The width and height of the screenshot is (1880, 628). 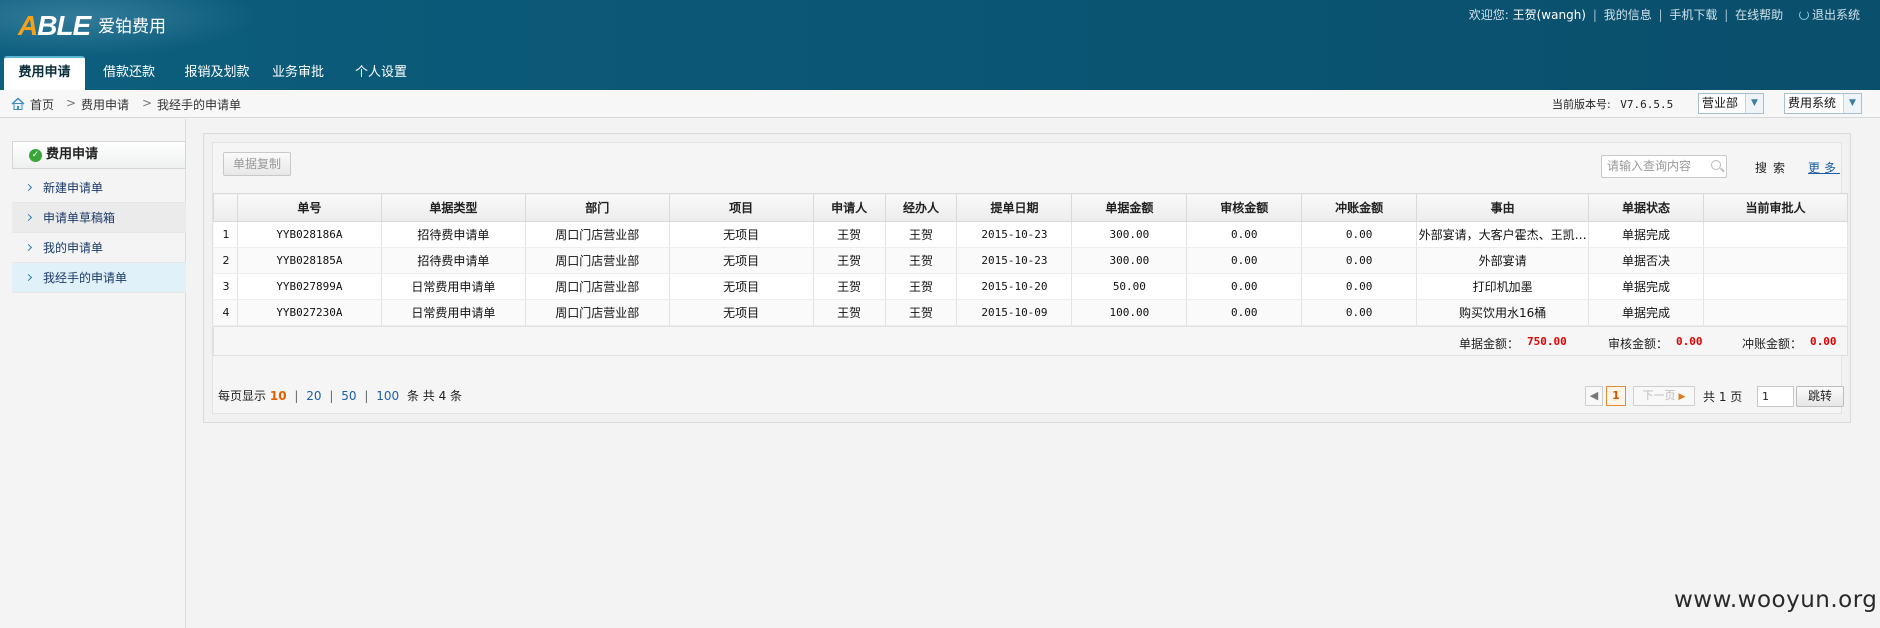 I want to click on prev-page-button: ◀, so click(x=1594, y=396).